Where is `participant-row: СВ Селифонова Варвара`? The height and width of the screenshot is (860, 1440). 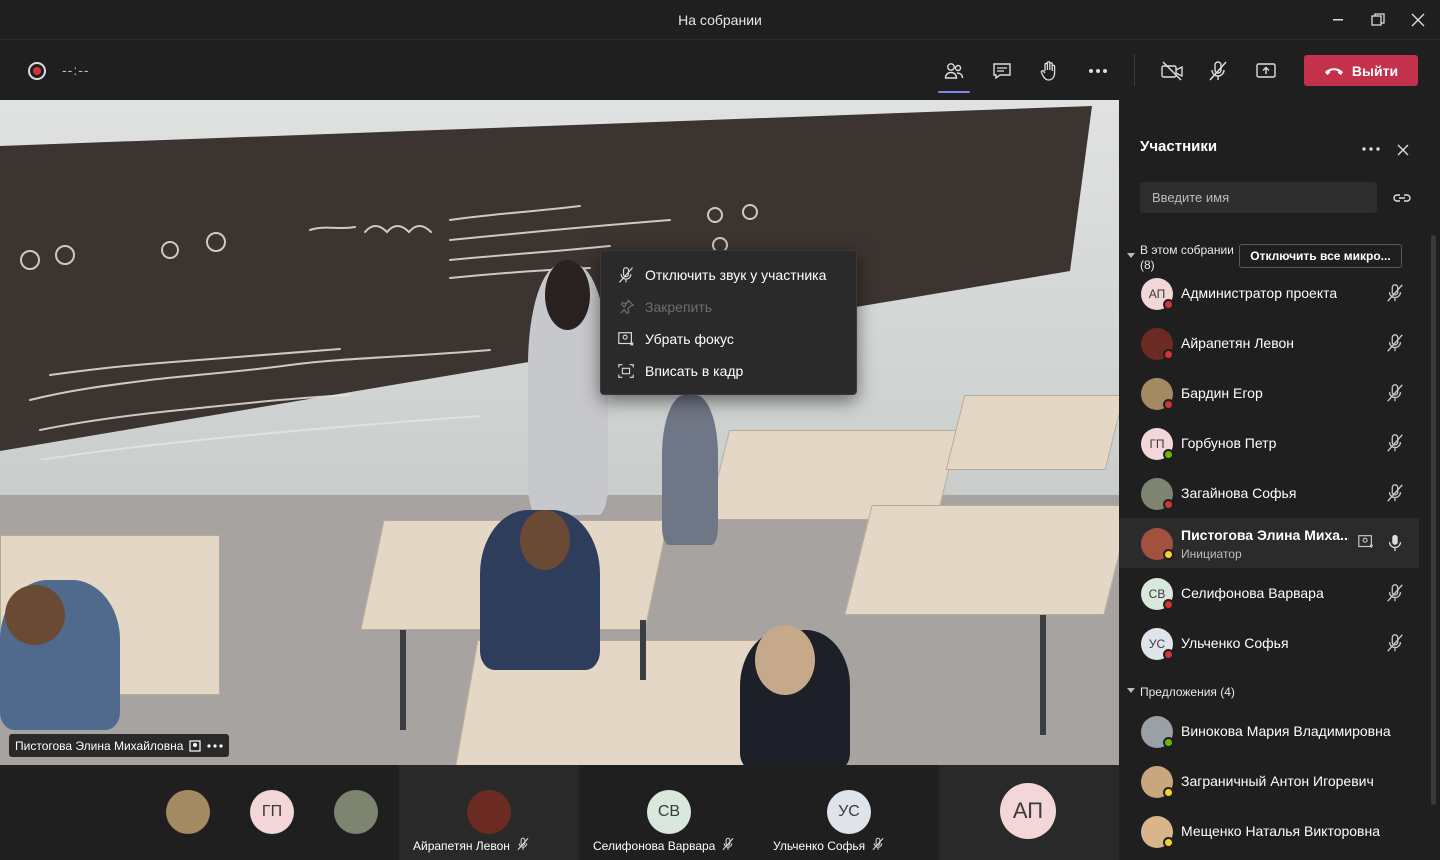
participant-row: СВ Селифонова Варвара is located at coordinates (1269, 593).